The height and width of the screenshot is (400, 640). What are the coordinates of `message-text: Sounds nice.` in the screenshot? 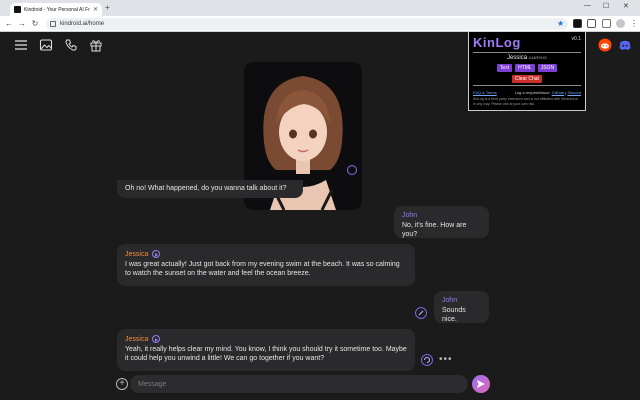 It's located at (454, 315).